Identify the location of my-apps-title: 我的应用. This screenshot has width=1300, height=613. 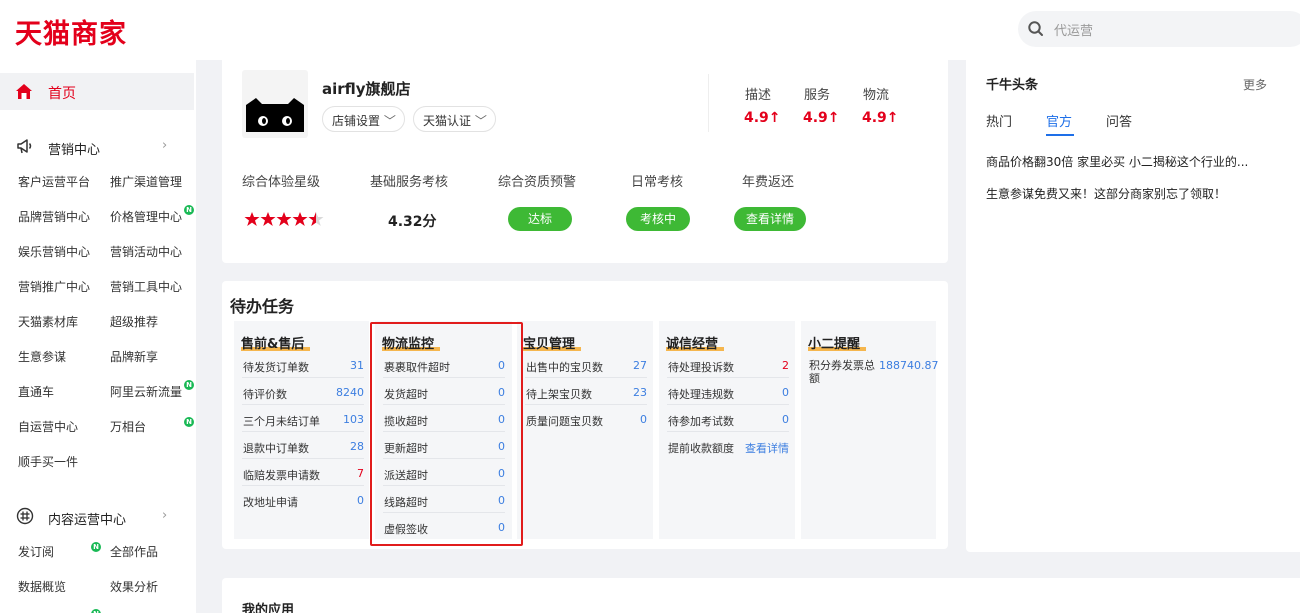
(268, 608).